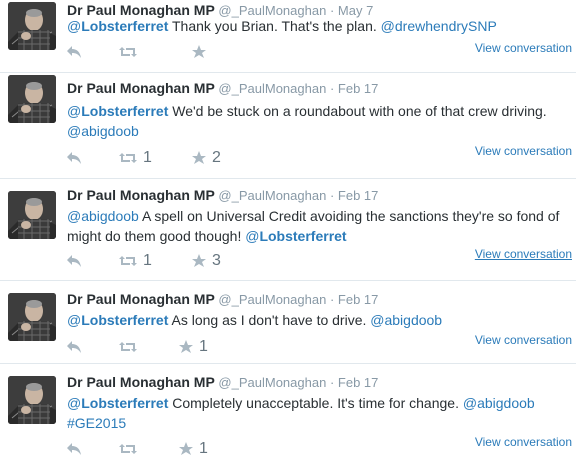 The width and height of the screenshot is (576, 466). What do you see at coordinates (274, 26) in the screenshot?
I see `tweet-body: Thank you Brian. That's the plan.` at bounding box center [274, 26].